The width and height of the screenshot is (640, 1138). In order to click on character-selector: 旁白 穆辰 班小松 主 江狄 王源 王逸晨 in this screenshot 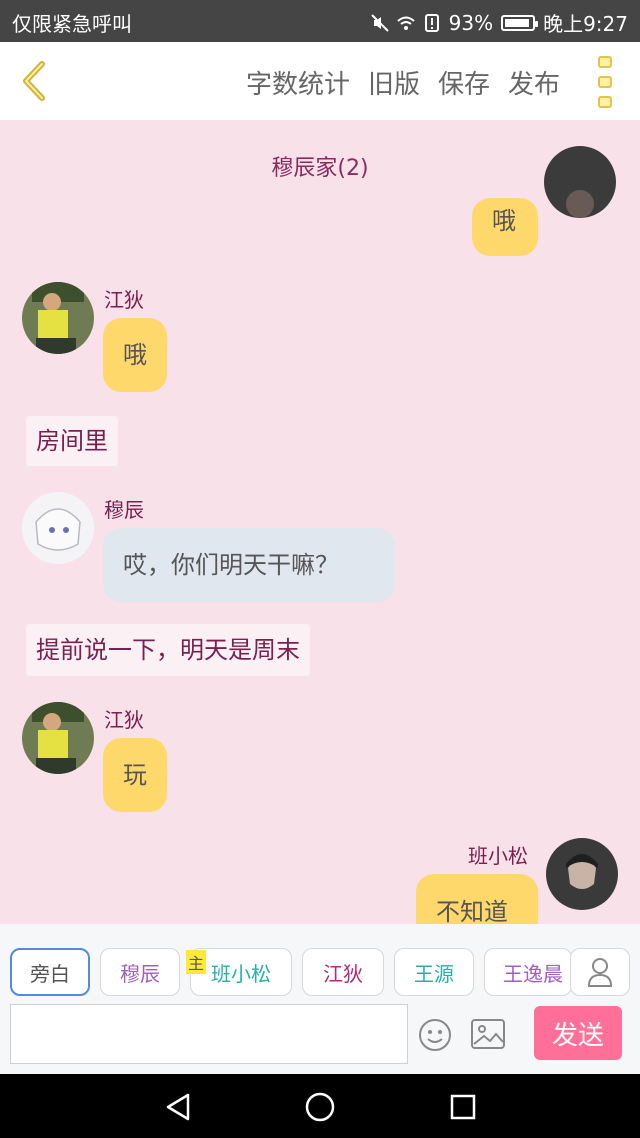, I will do `click(320, 962)`.